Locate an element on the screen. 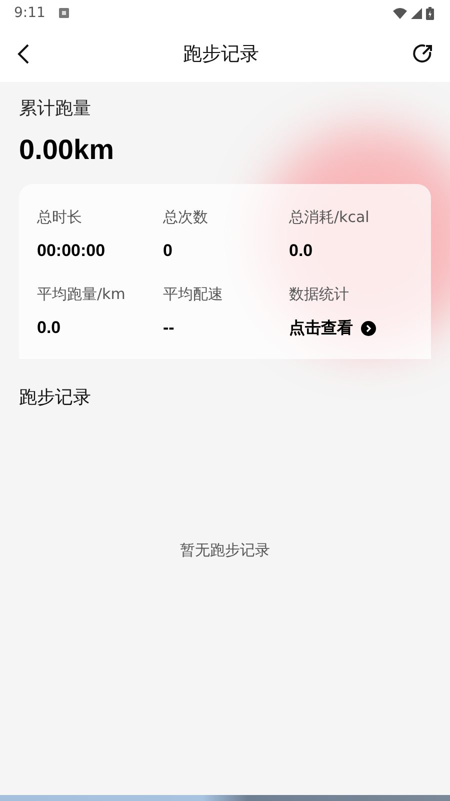  stat-value: 00:00:00 is located at coordinates (71, 251).